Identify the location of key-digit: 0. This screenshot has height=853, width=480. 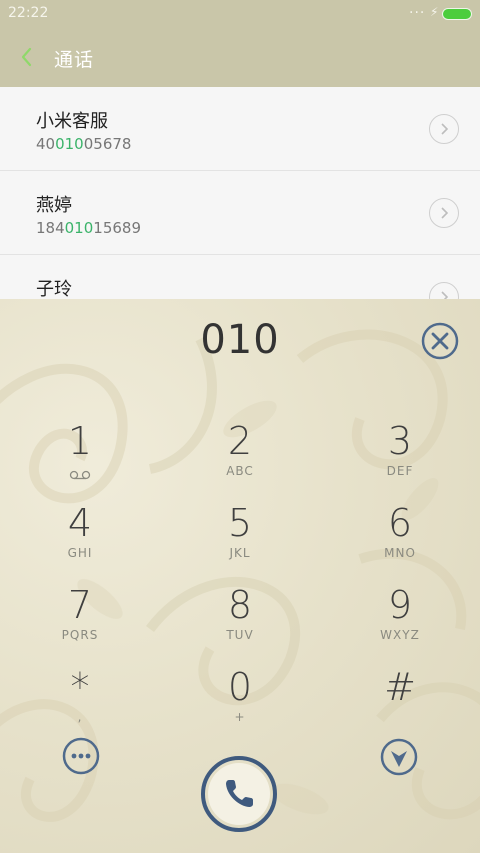
(240, 687).